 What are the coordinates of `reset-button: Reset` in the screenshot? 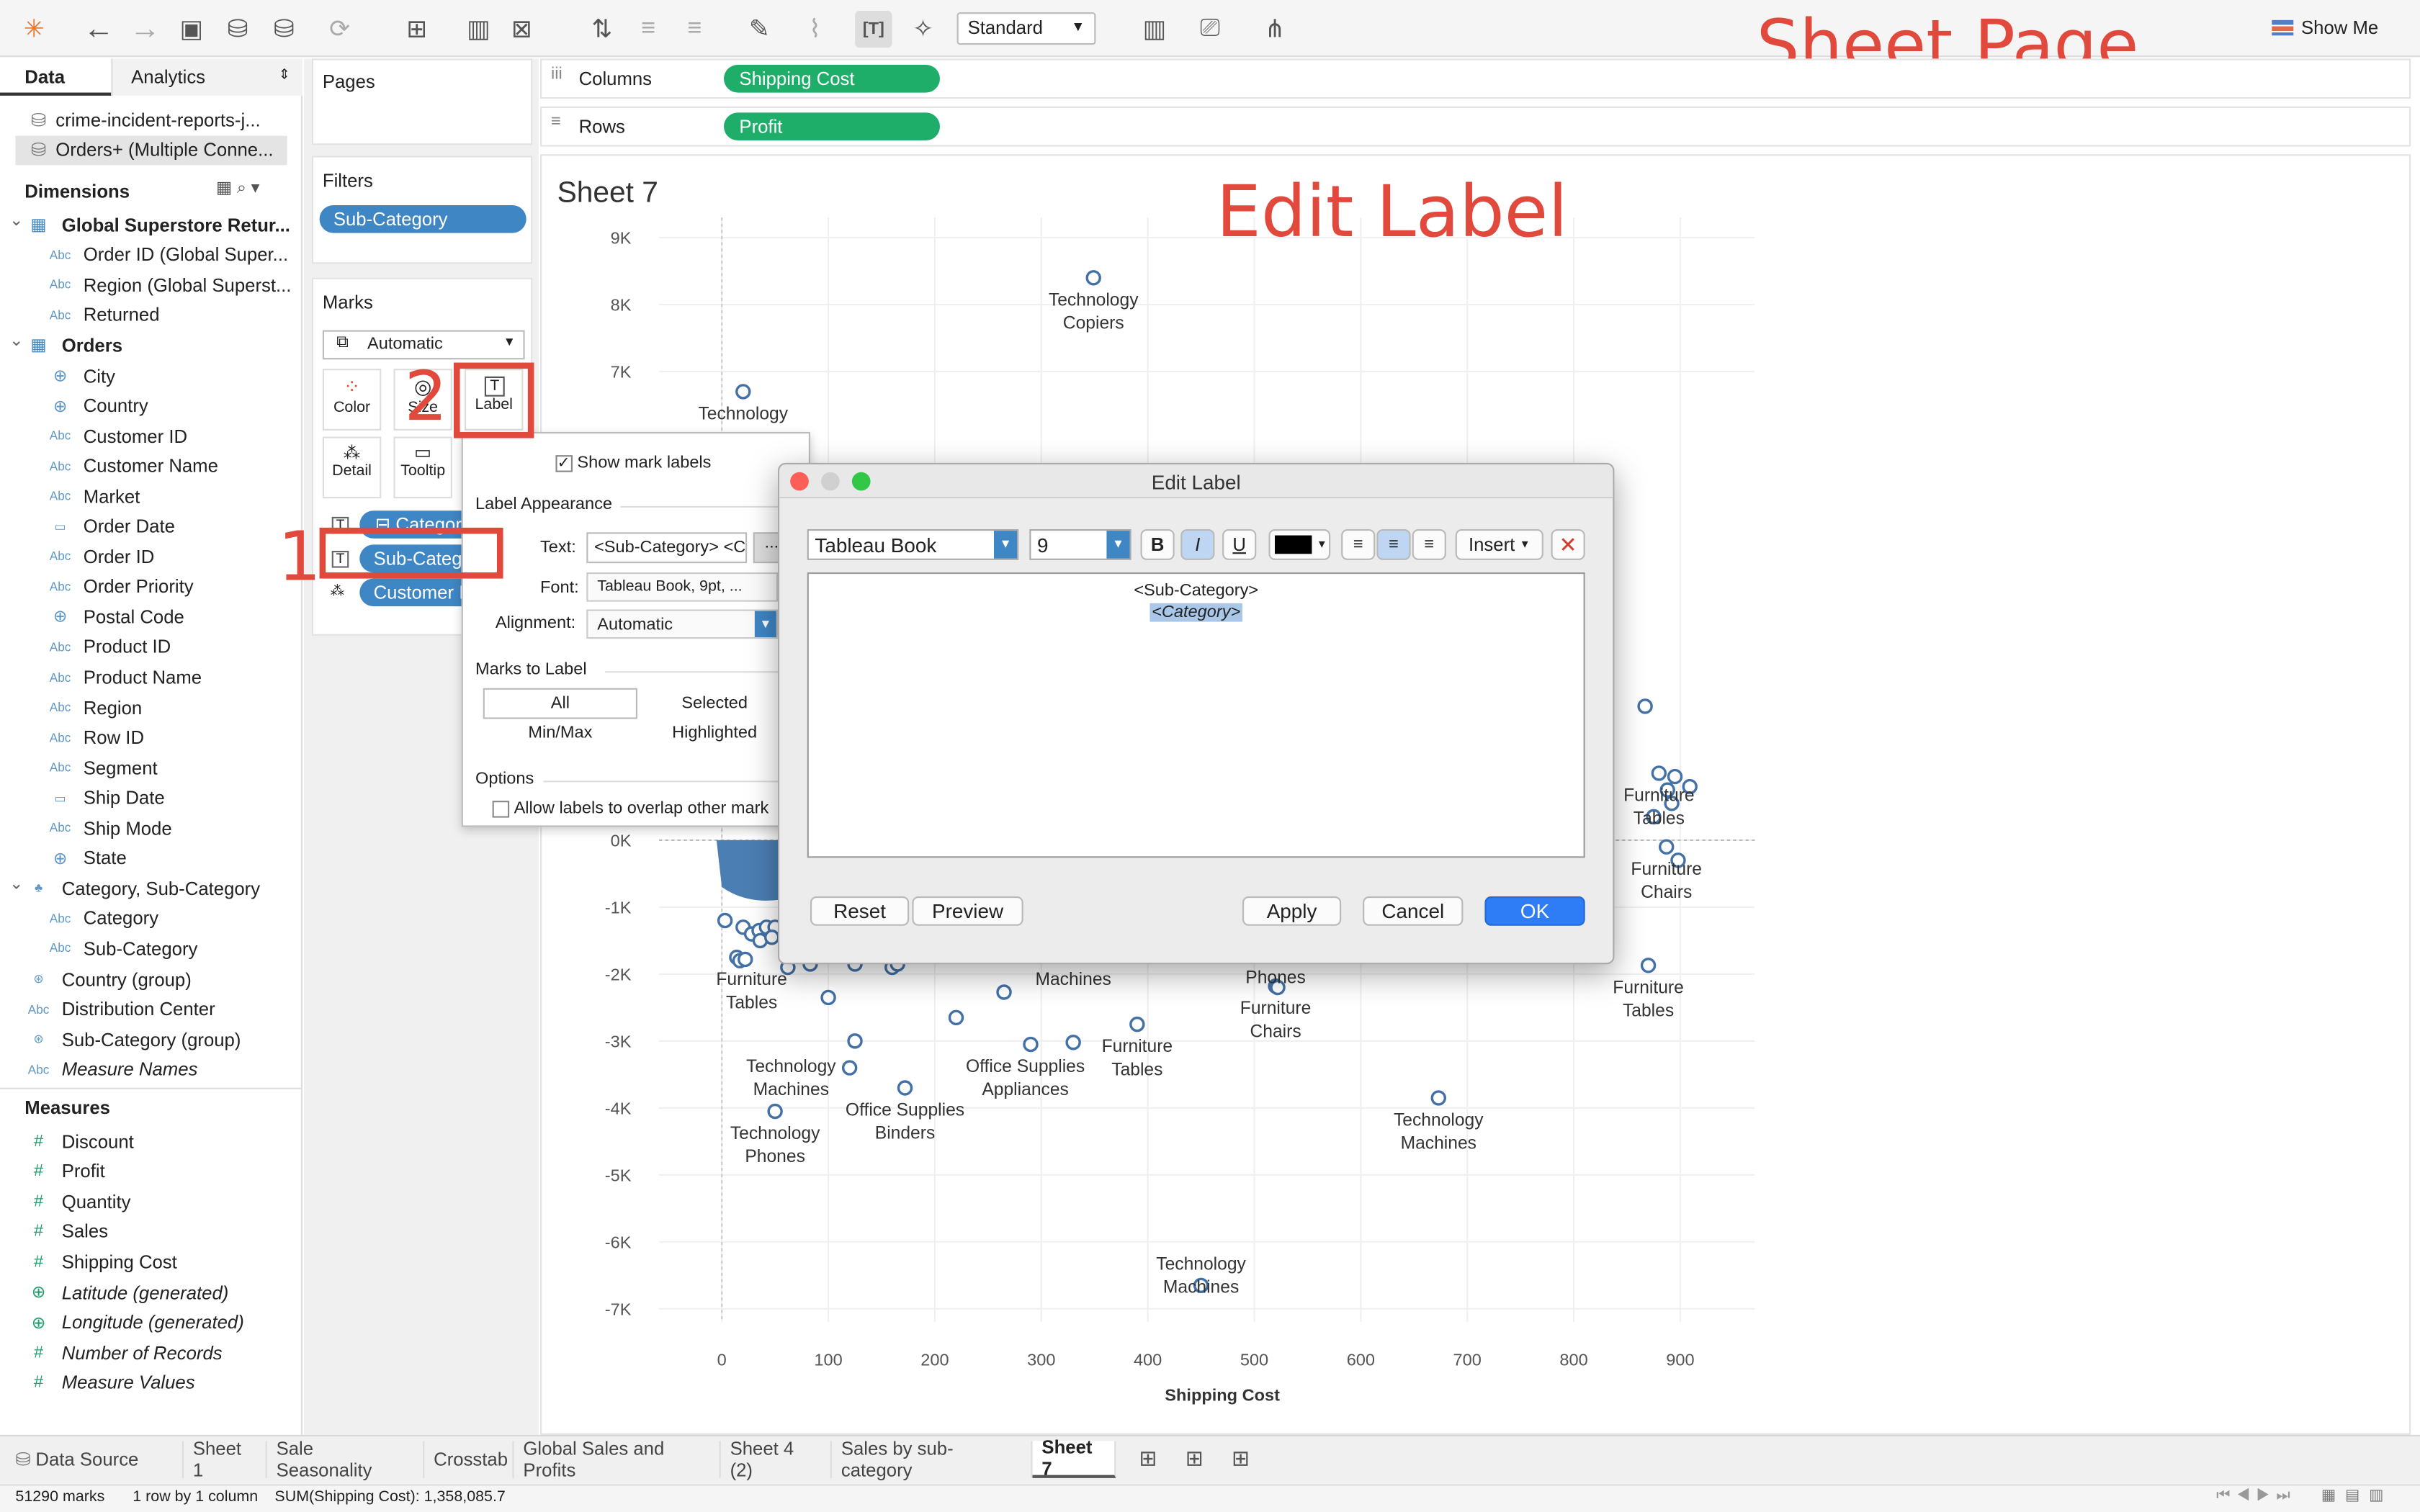 It's located at (860, 911).